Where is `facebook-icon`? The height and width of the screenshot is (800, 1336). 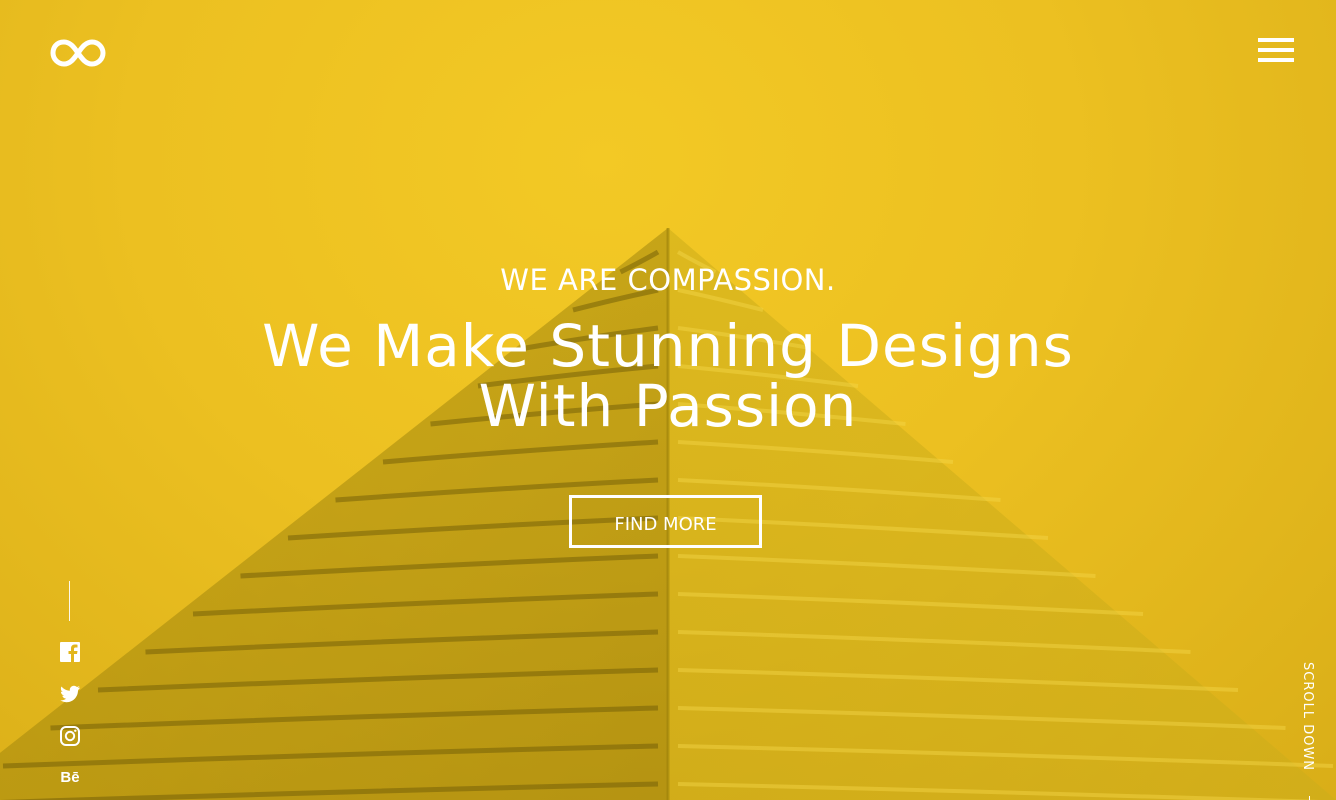
facebook-icon is located at coordinates (70, 652).